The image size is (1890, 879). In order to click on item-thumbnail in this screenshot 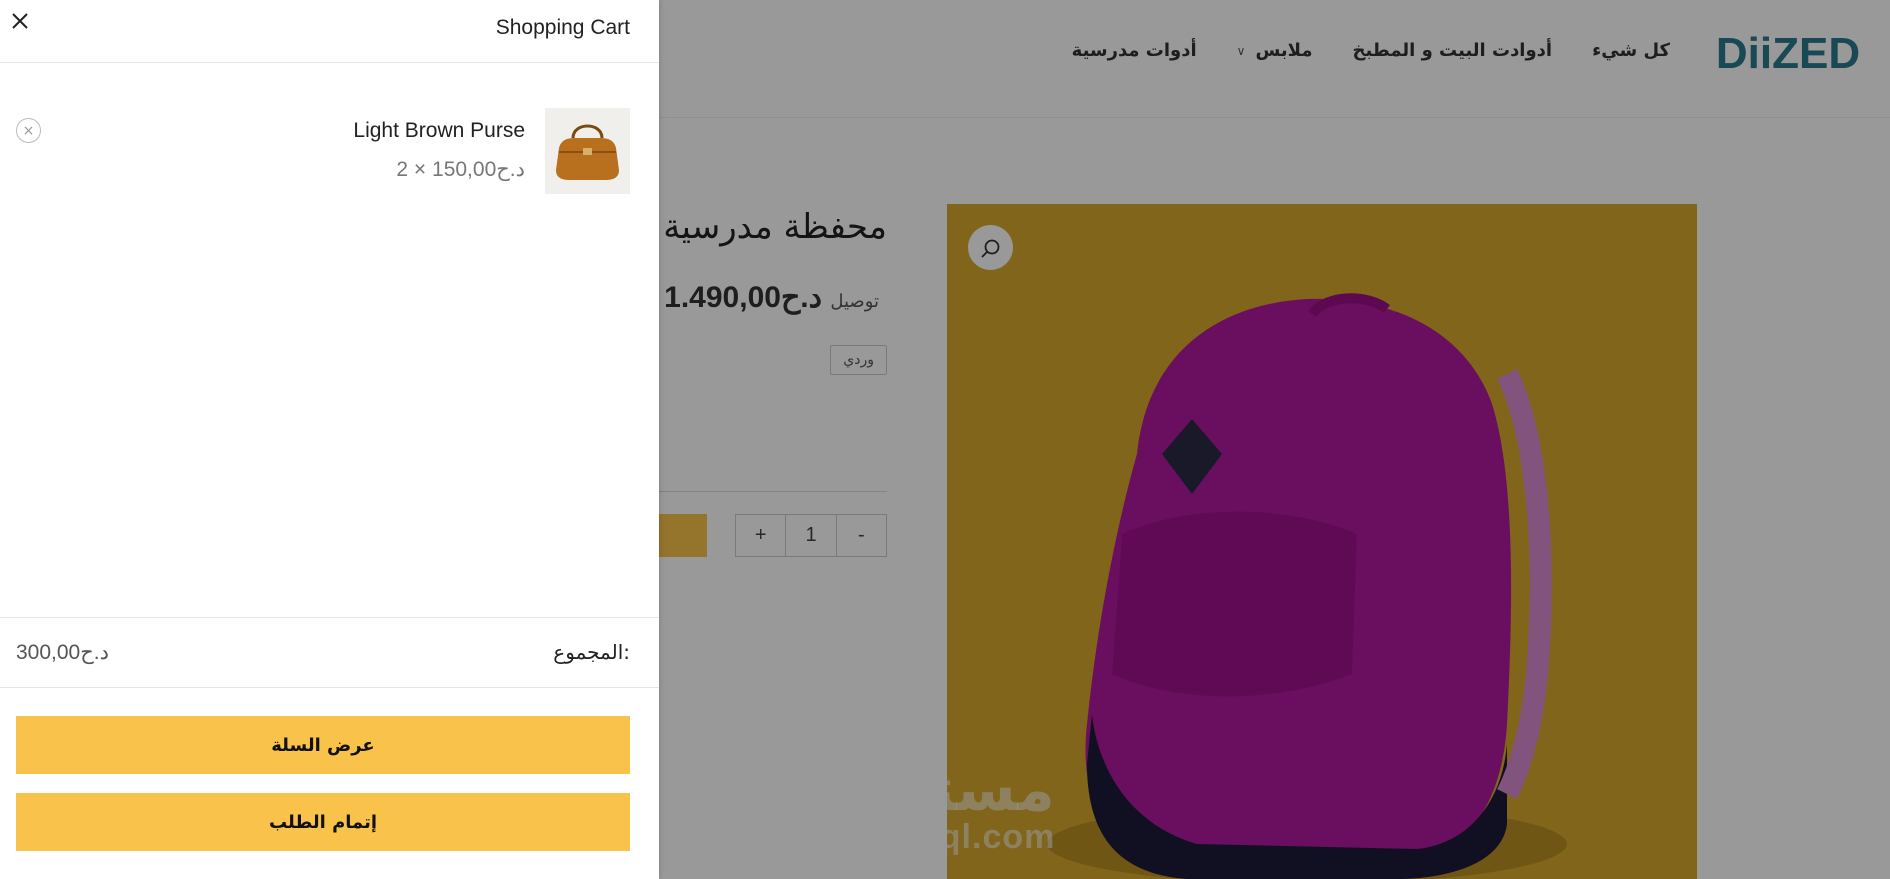, I will do `click(587, 151)`.